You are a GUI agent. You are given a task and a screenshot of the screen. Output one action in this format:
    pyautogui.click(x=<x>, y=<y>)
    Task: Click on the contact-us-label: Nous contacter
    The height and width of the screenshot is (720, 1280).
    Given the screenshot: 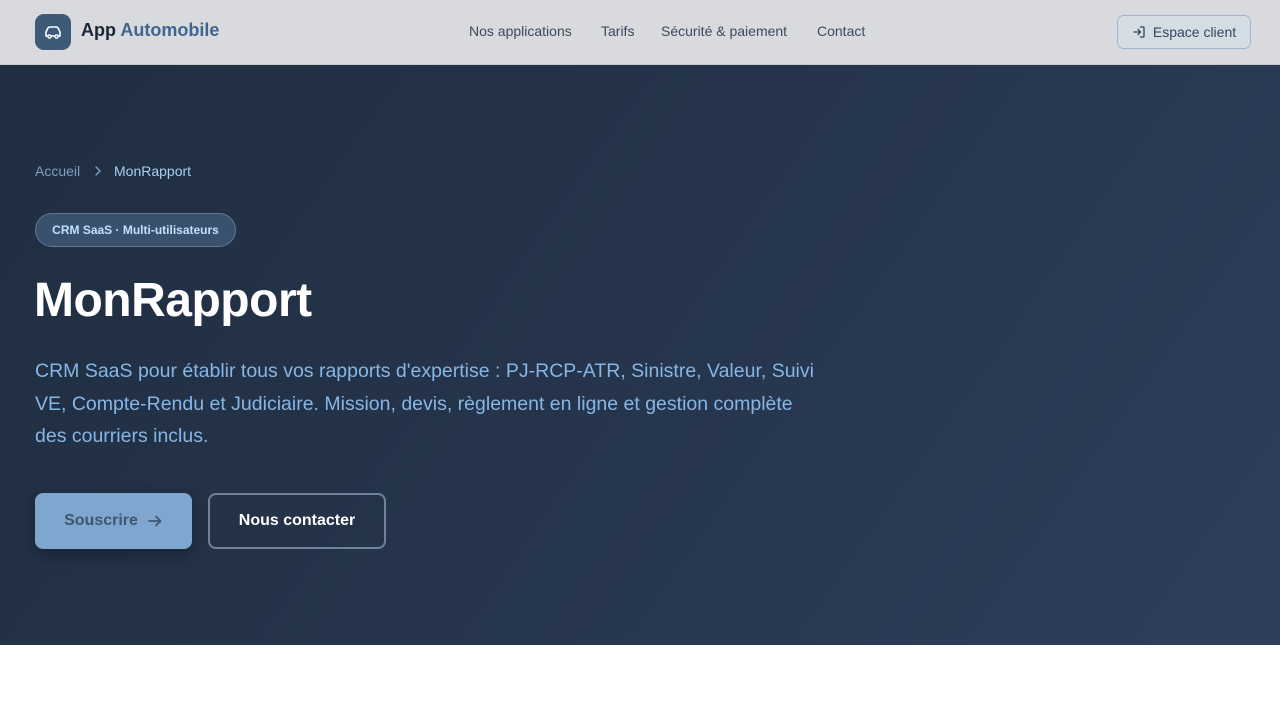 What is the action you would take?
    pyautogui.click(x=297, y=520)
    